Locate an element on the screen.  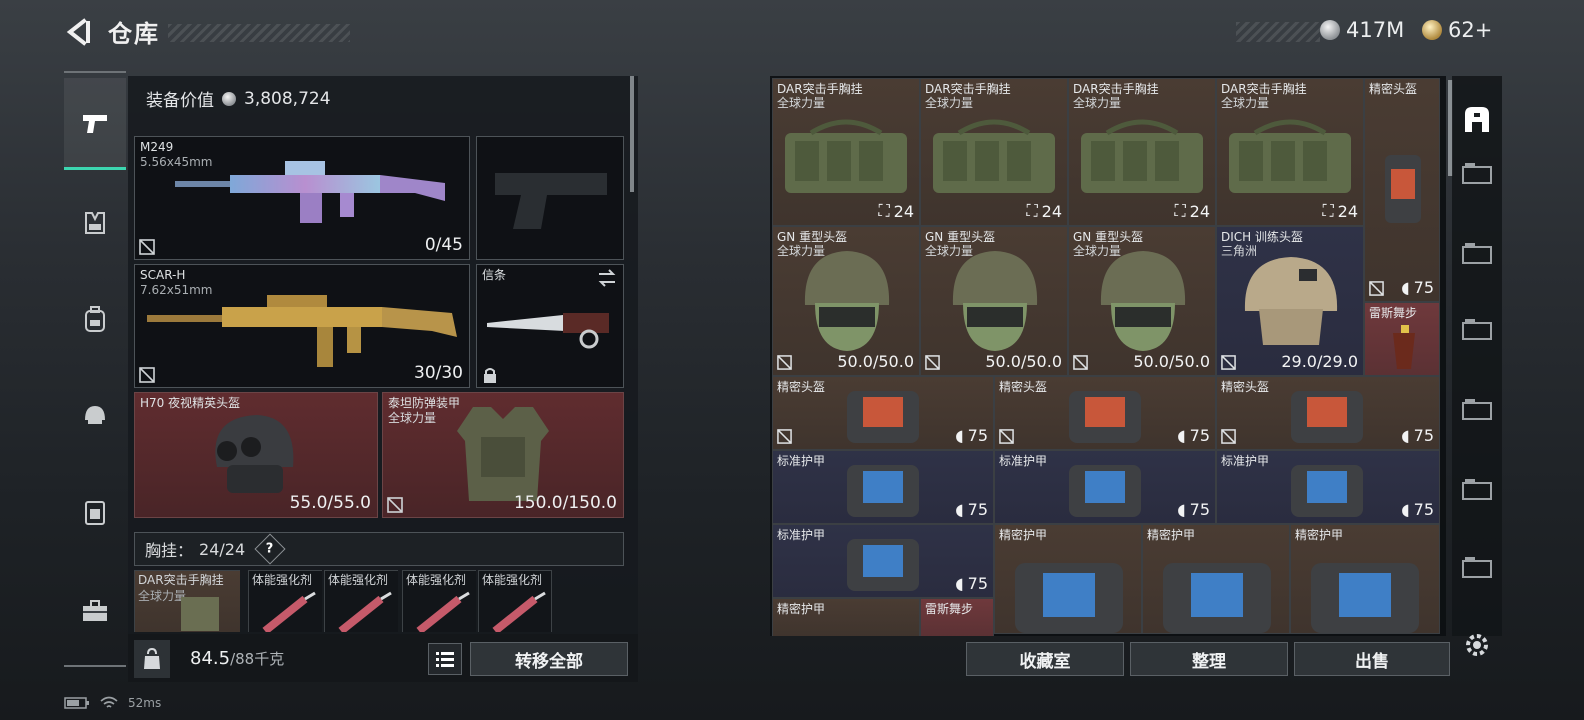
armor-slot: 泰坦防弹装甲 全球力量 150.0/150.0 is located at coordinates (503, 455).